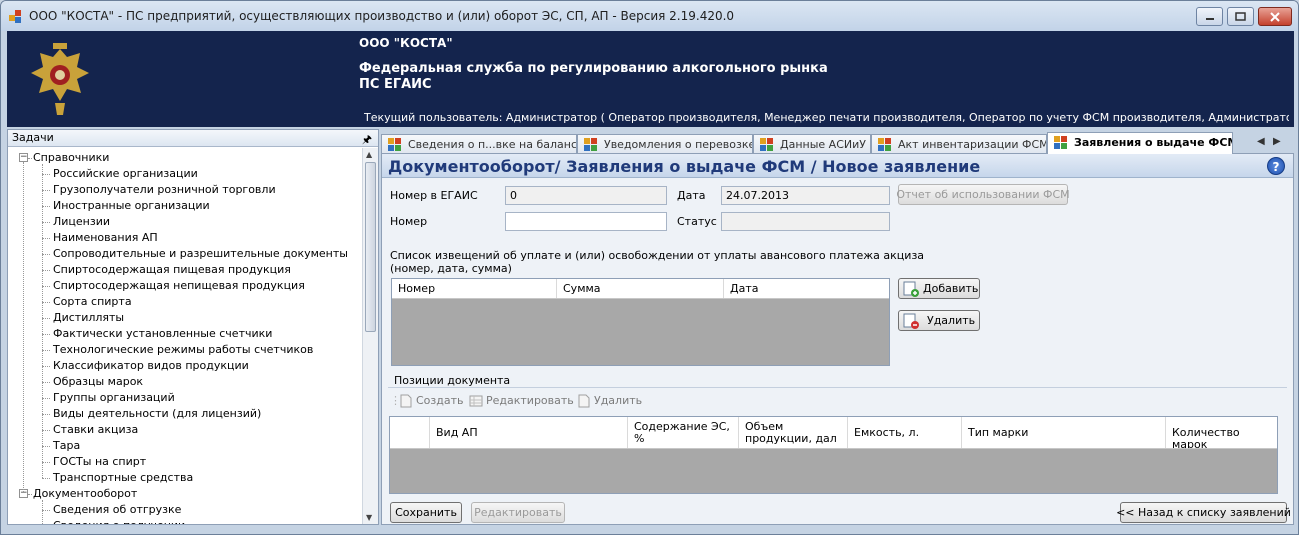 The image size is (1299, 535). What do you see at coordinates (119, 521) in the screenshot?
I see `tree-item: Сведения о получении` at bounding box center [119, 521].